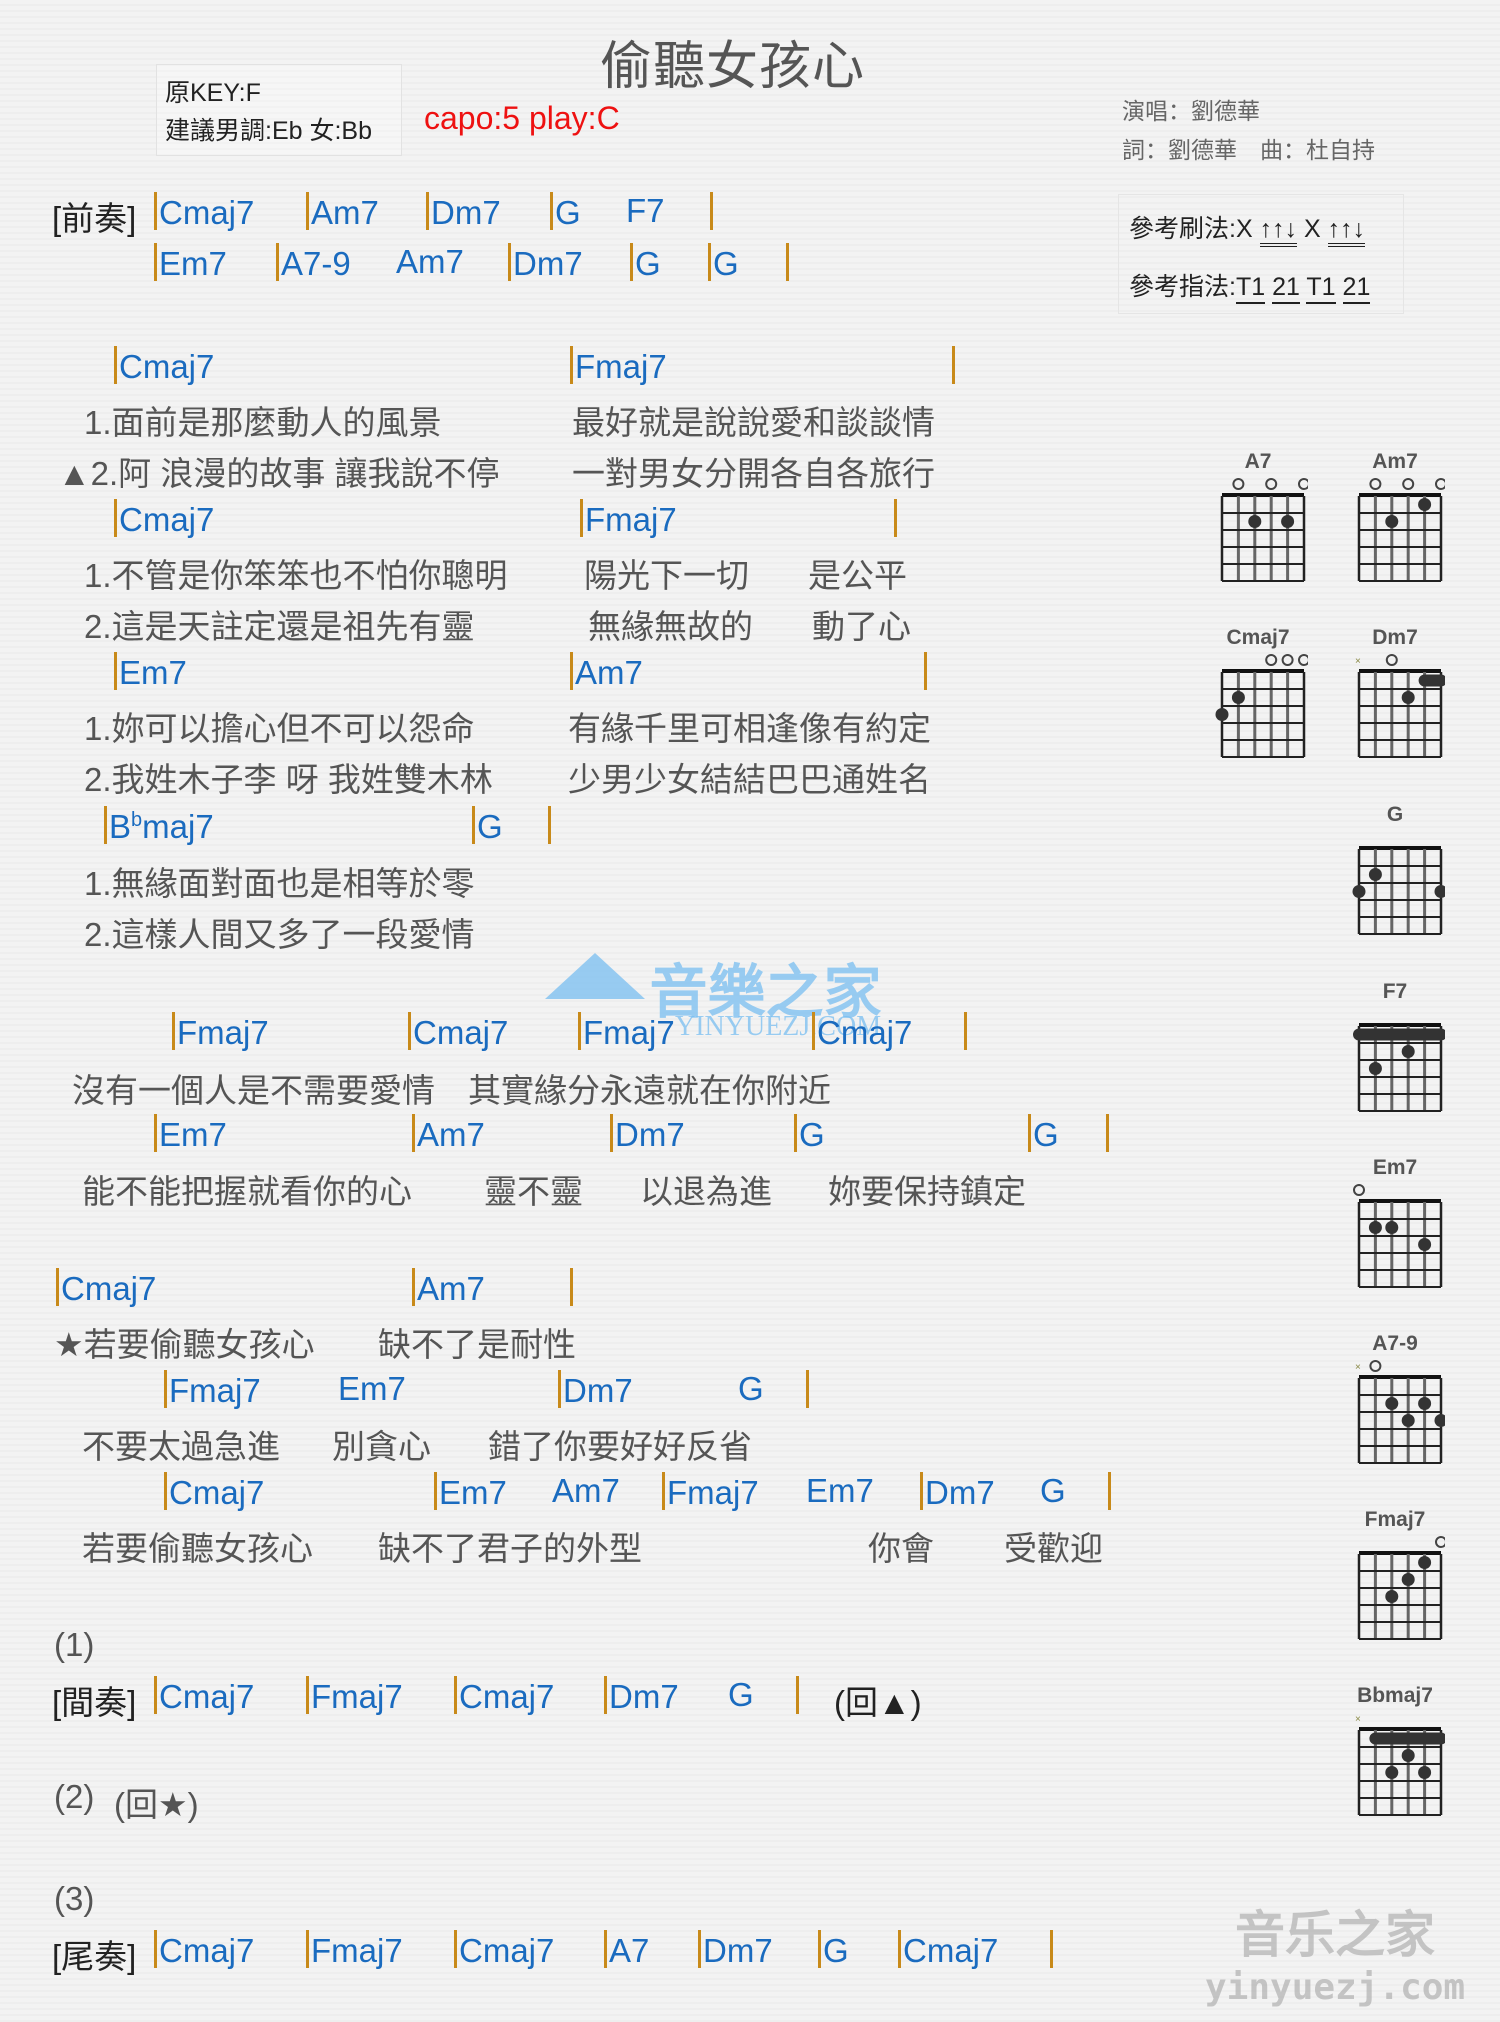 This screenshot has height=2022, width=1500. What do you see at coordinates (1431, 680) in the screenshot?
I see `barre` at bounding box center [1431, 680].